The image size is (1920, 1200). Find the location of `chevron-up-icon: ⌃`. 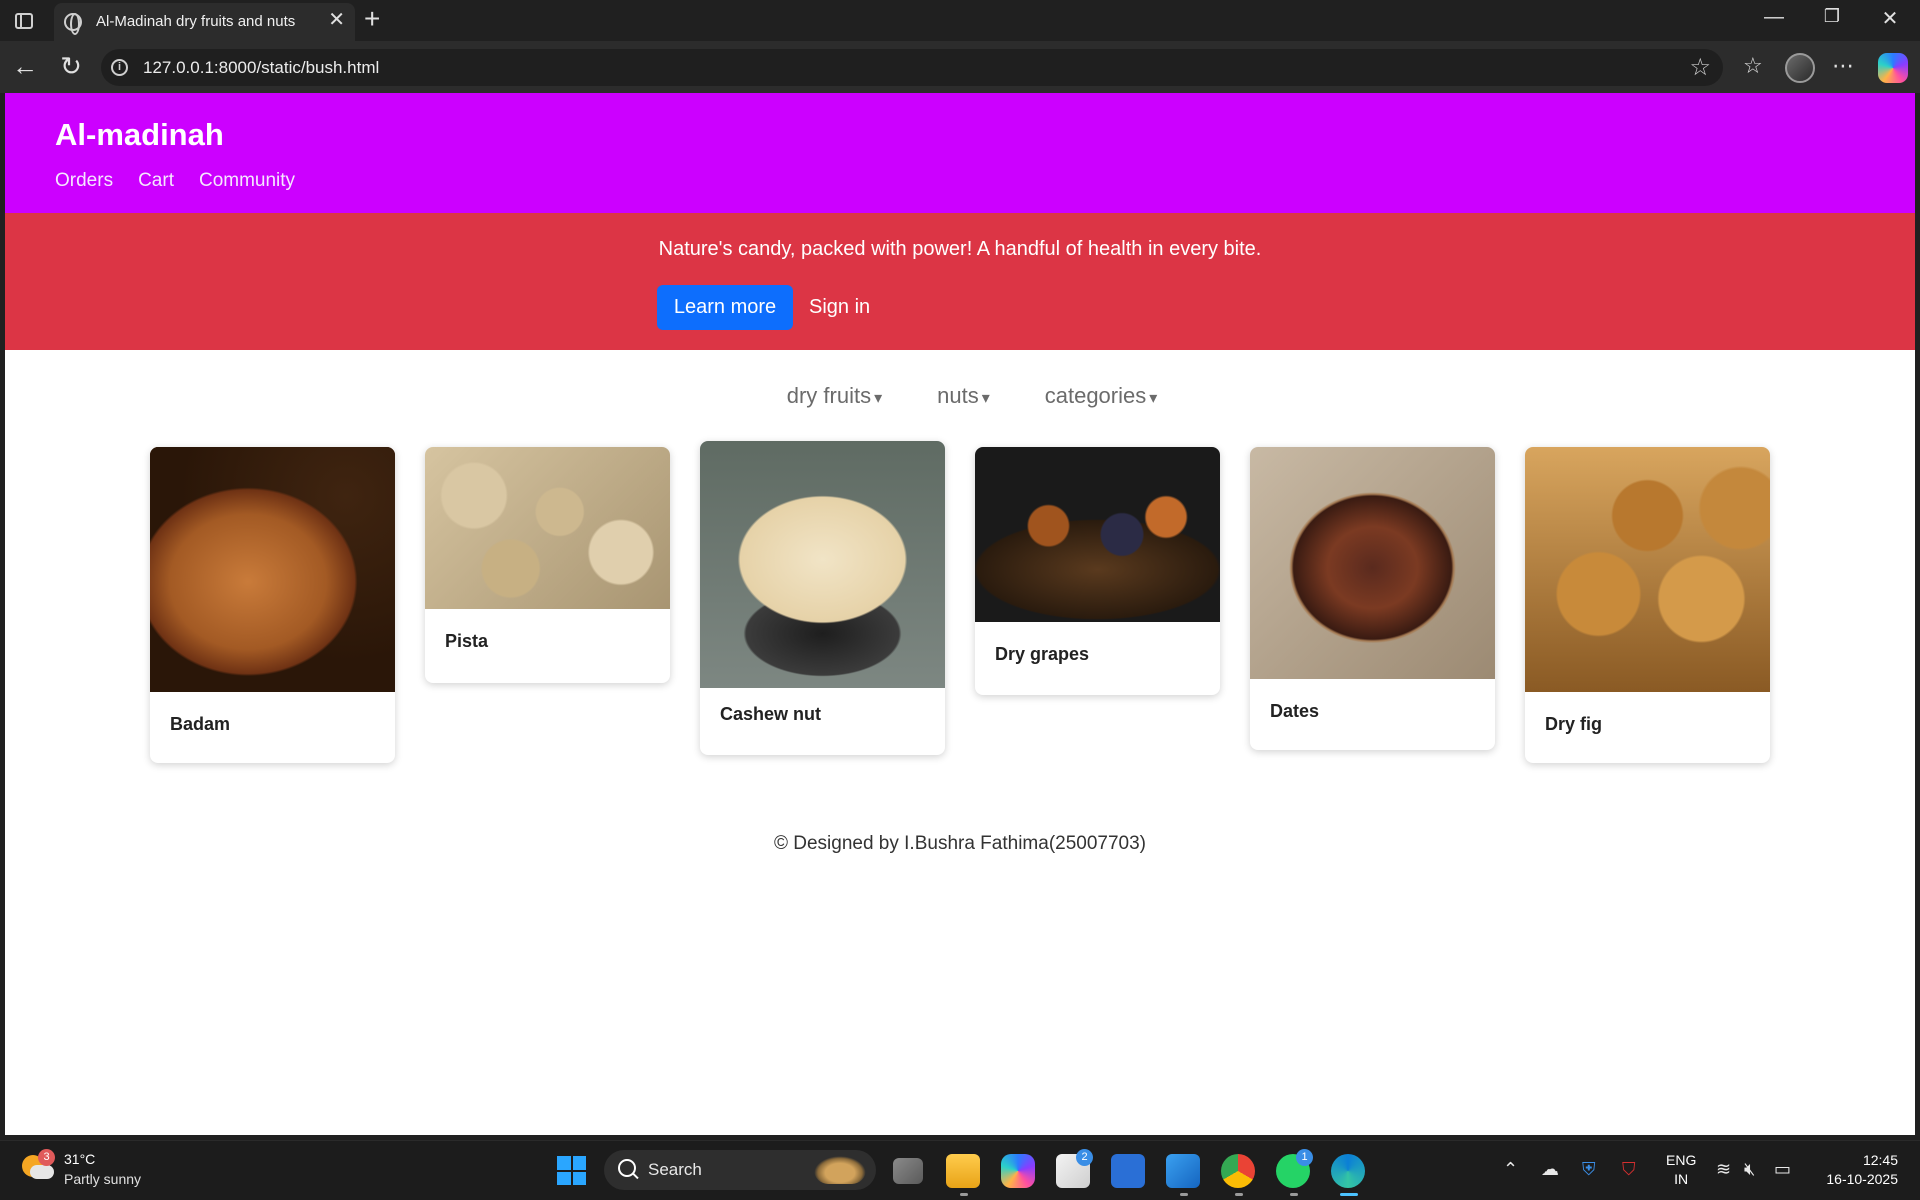

chevron-up-icon: ⌃ is located at coordinates (1510, 1169).